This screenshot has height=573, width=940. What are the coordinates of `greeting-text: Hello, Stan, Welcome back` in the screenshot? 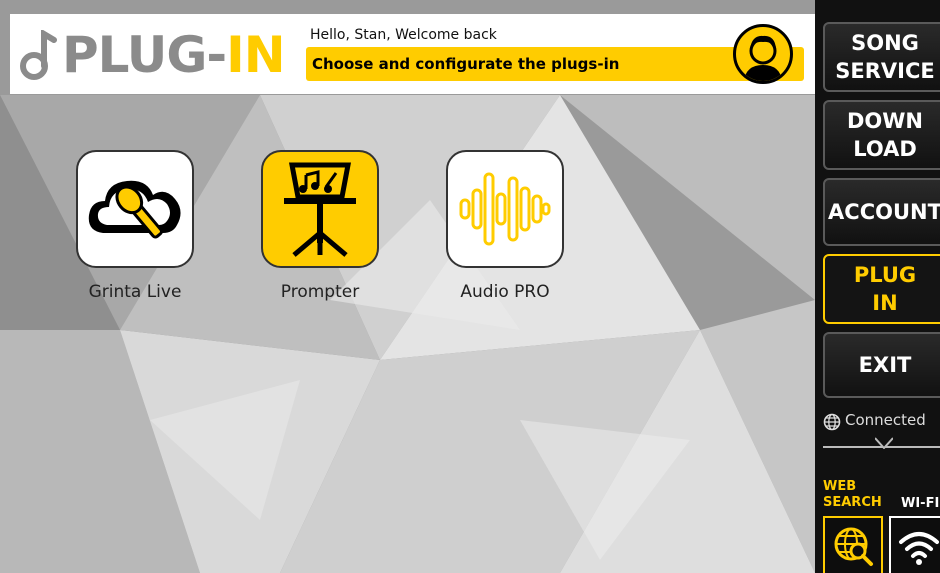 It's located at (403, 35).